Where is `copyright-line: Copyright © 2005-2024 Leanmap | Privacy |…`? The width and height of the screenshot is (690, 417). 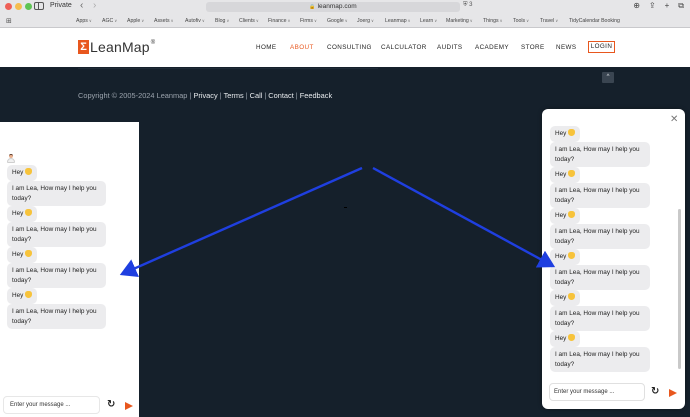
copyright-line: Copyright © 2005-2024 Leanmap | Privacy |… is located at coordinates (205, 95).